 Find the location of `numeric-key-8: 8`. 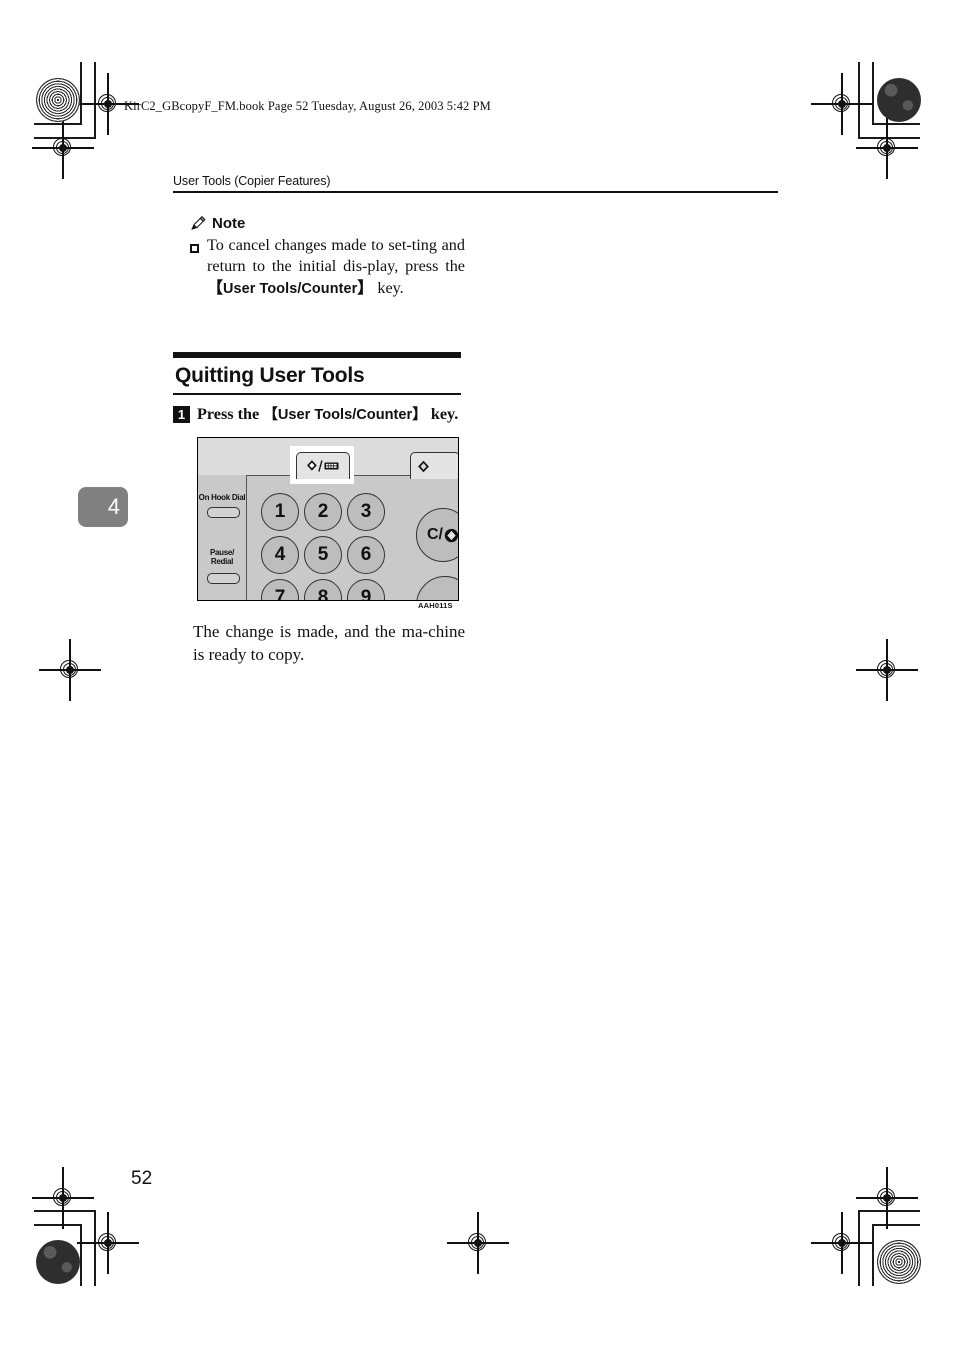

numeric-key-8: 8 is located at coordinates (323, 590).